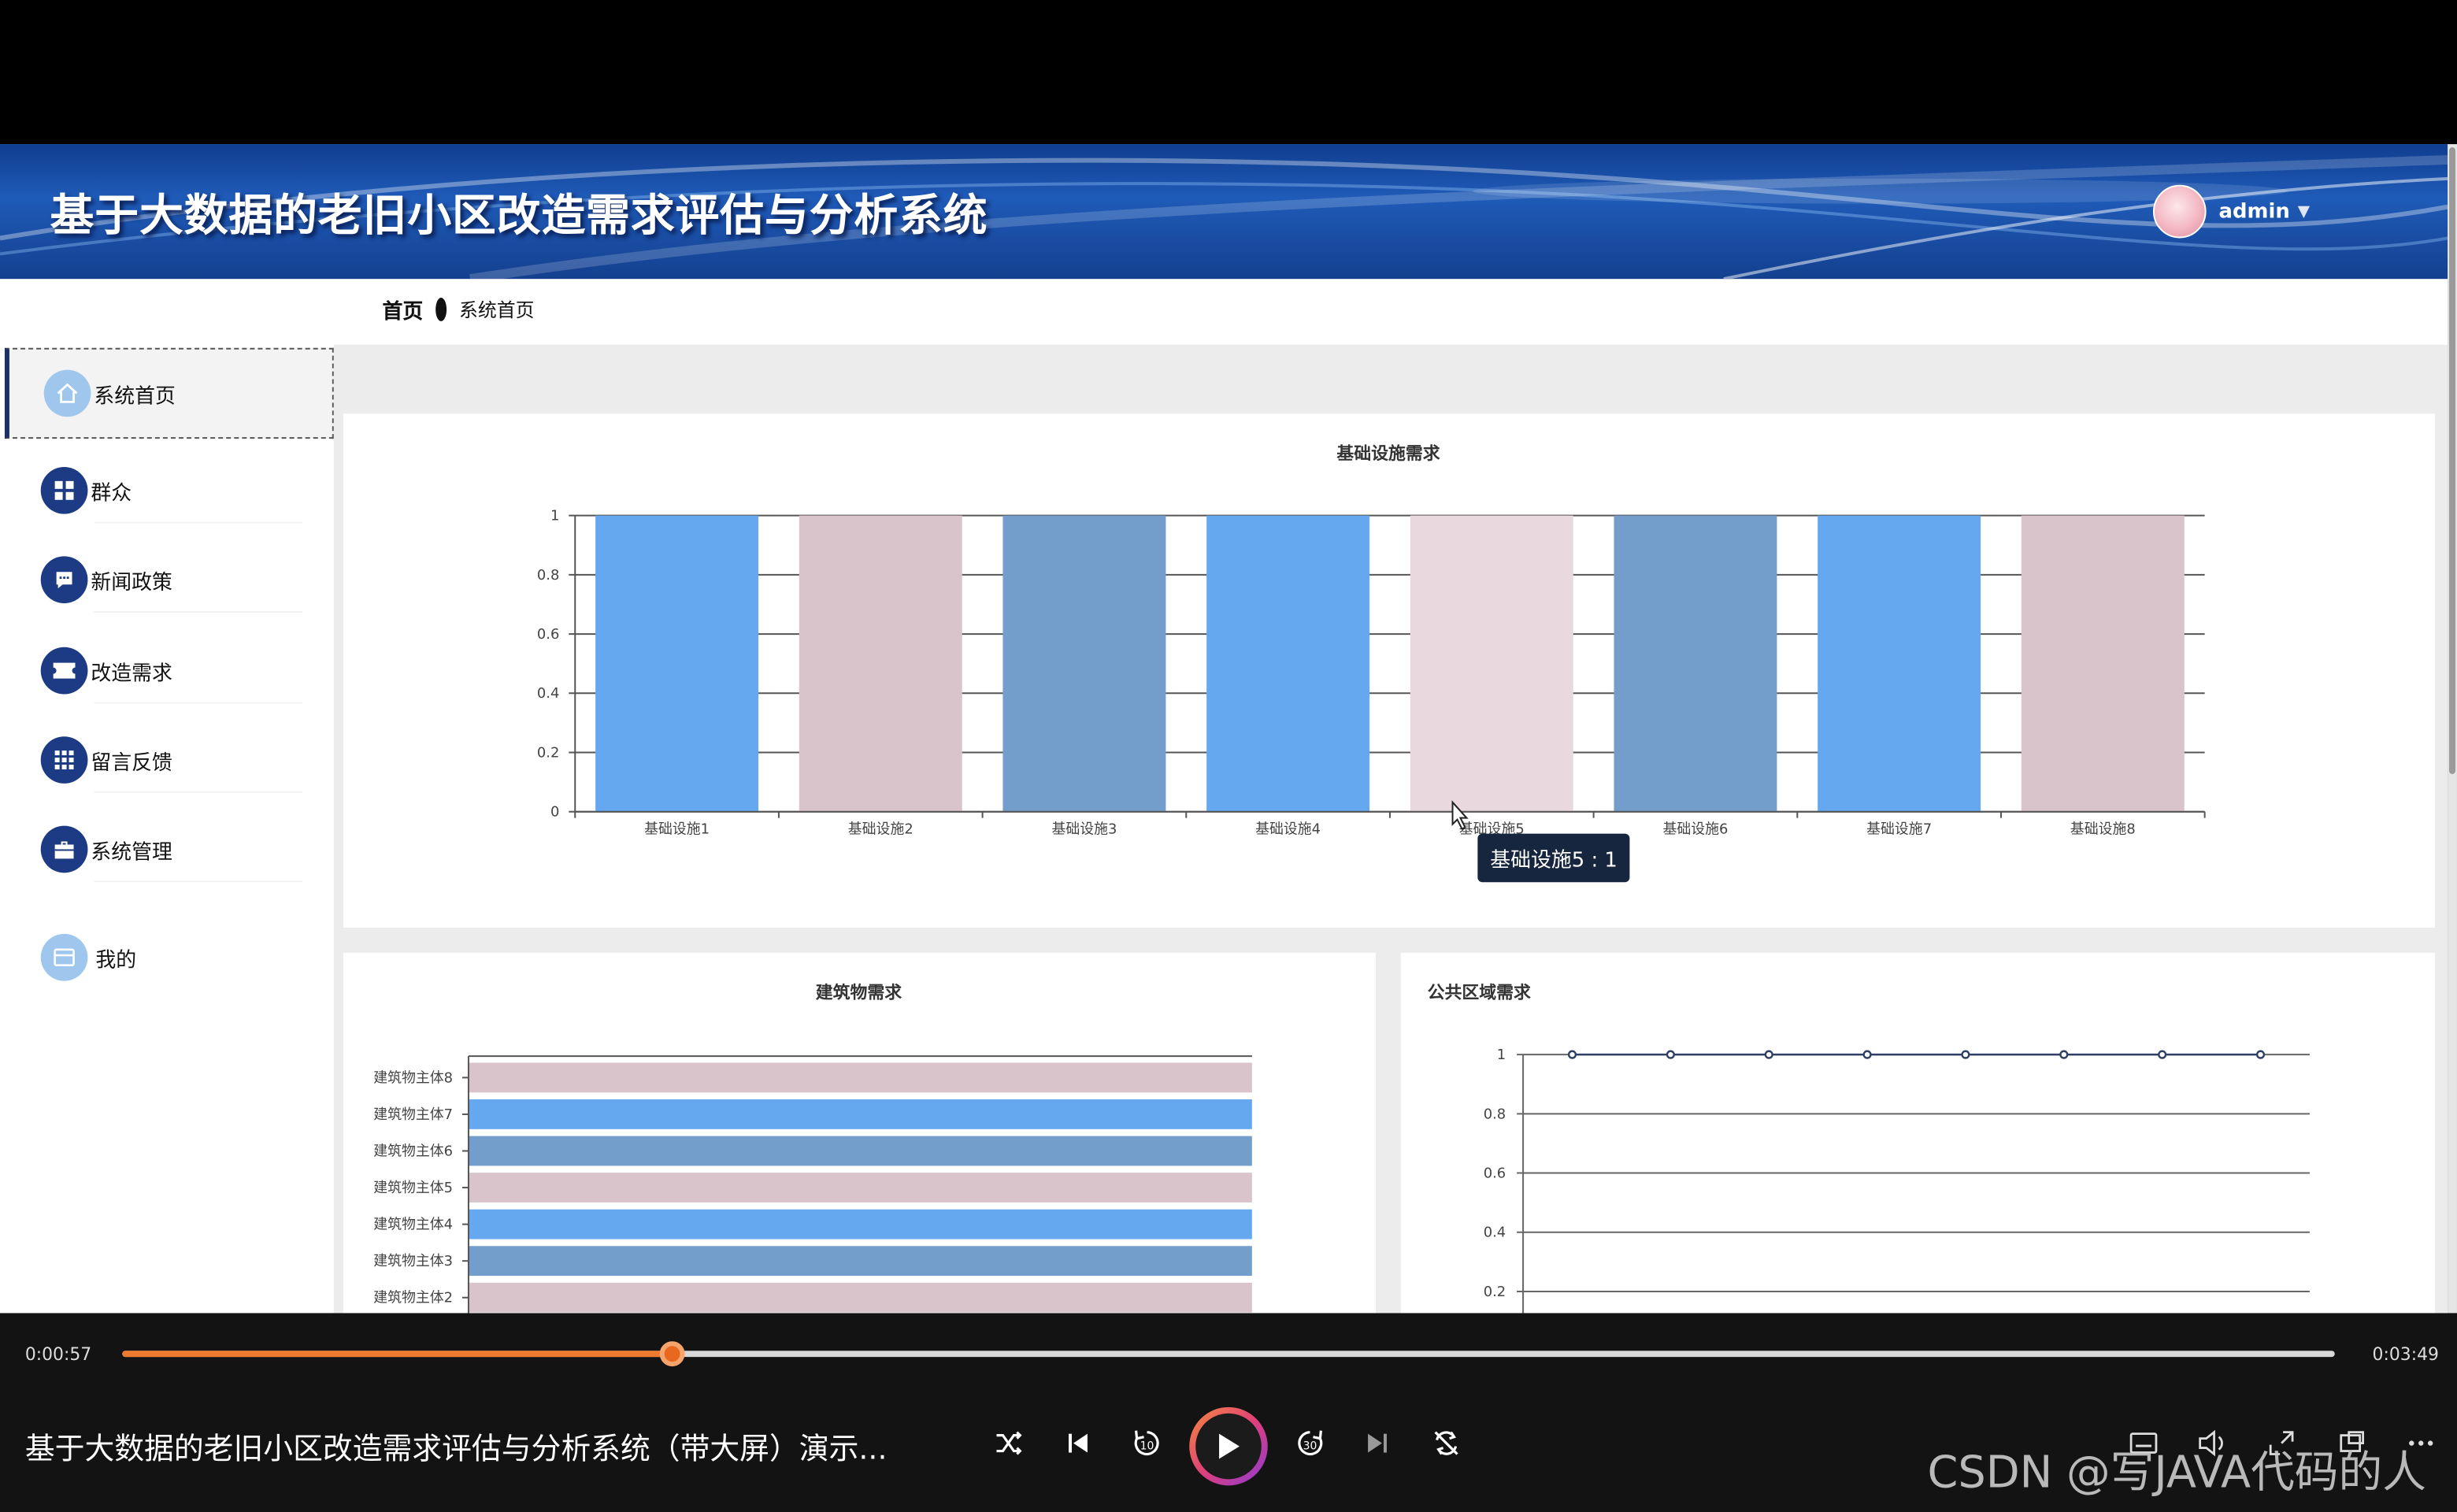 The image size is (2457, 1512). Describe the element at coordinates (64, 490) in the screenshot. I see `grid-icon` at that location.